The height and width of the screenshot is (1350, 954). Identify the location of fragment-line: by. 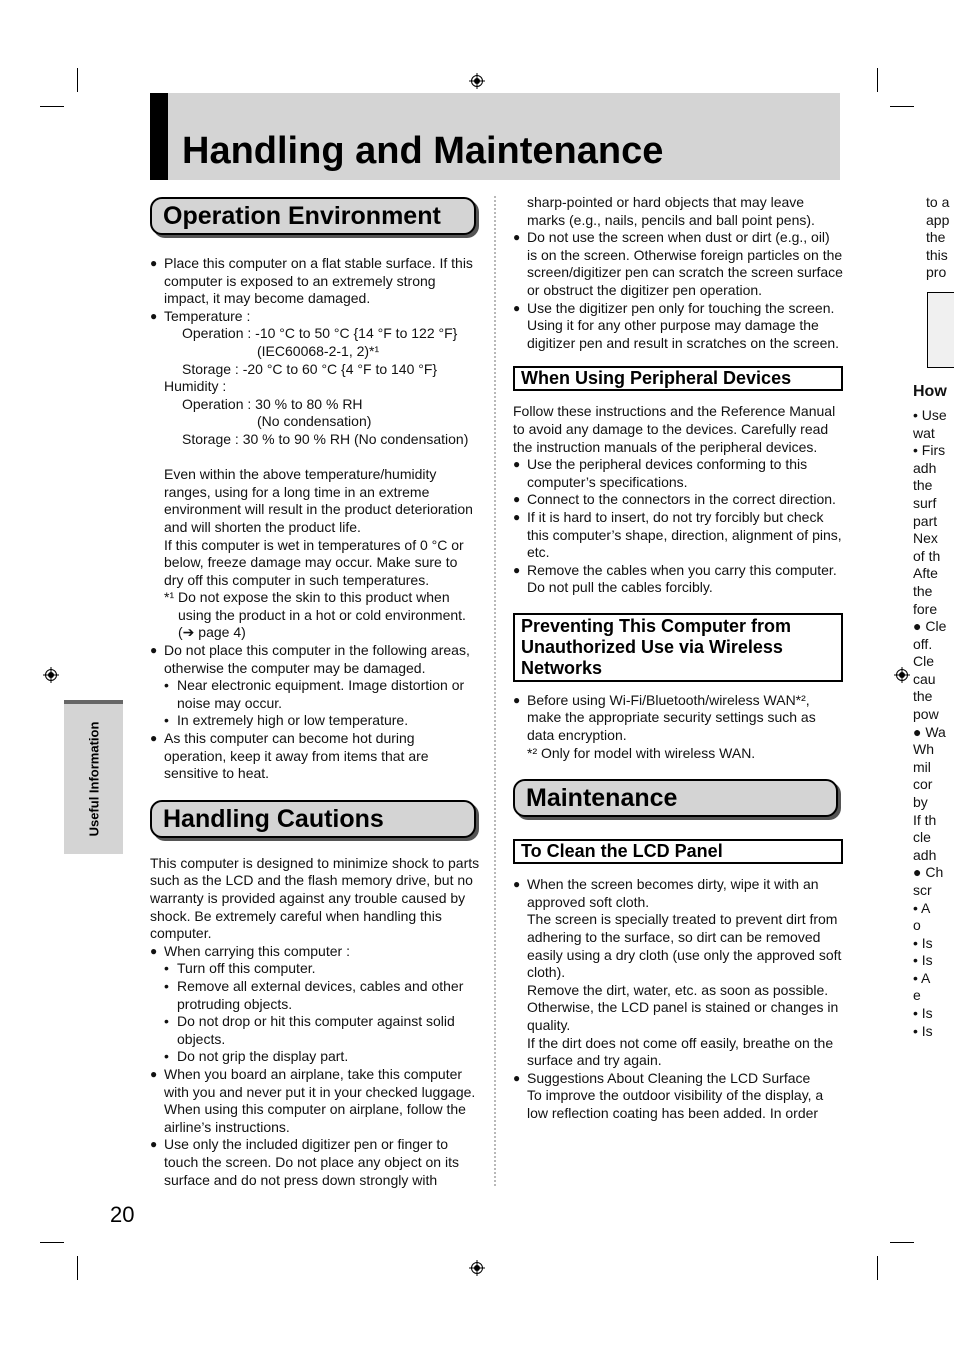
(920, 801).